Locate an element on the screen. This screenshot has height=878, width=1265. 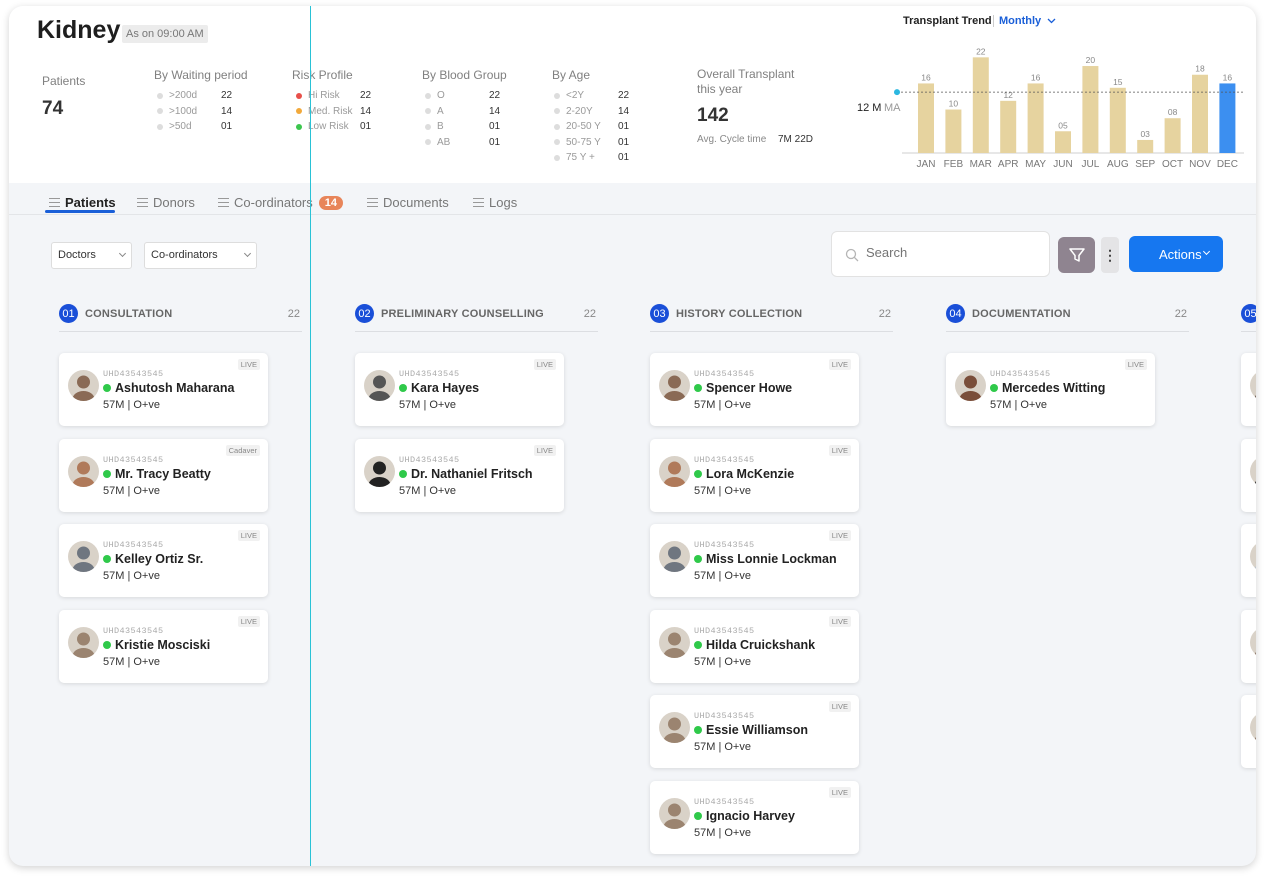
x-tick-label: JAN is located at coordinates (926, 164).